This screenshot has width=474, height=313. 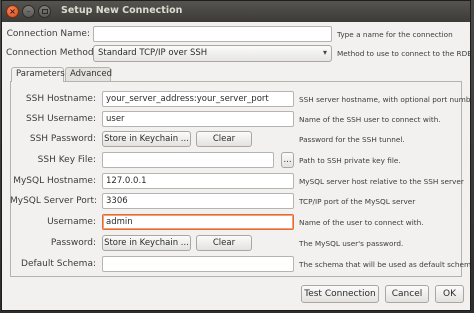 I want to click on password-label: Password:, so click(x=73, y=243).